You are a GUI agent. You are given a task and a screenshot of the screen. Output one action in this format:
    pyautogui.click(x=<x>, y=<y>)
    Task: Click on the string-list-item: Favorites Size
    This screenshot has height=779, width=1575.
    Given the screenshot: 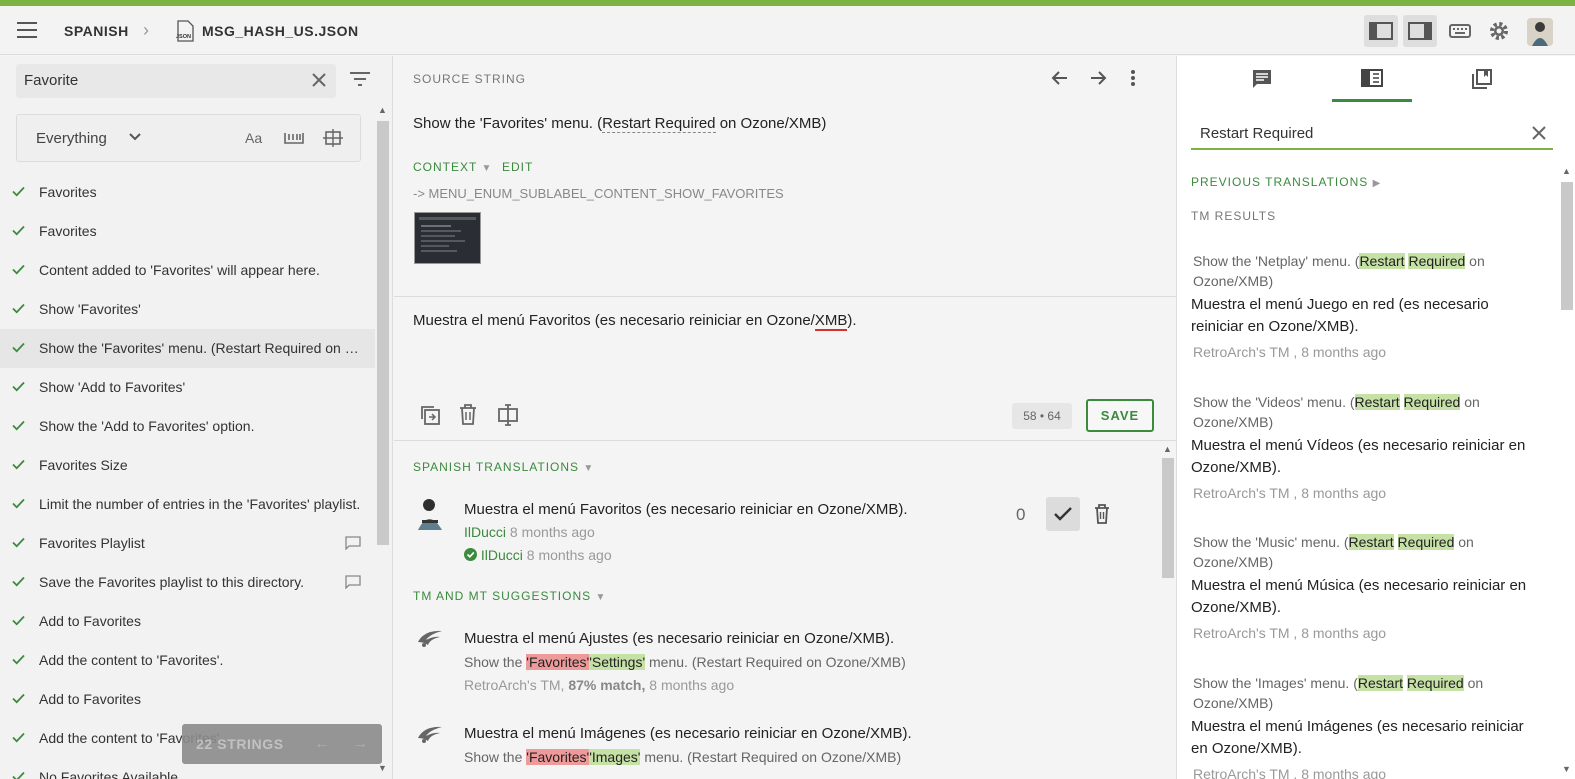 What is the action you would take?
    pyautogui.click(x=187, y=465)
    